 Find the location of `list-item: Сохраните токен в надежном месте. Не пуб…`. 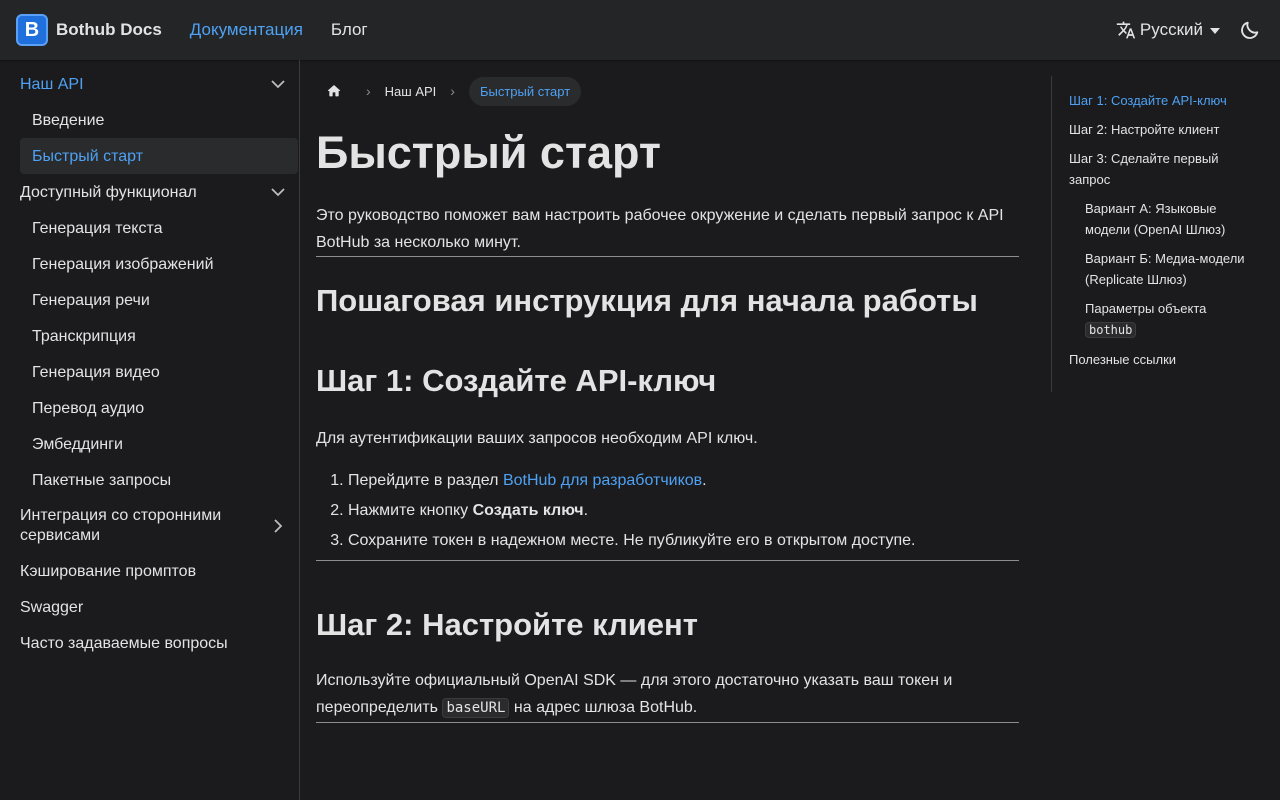

list-item: Сохраните токен в надежном месте. Не пуб… is located at coordinates (683, 541).